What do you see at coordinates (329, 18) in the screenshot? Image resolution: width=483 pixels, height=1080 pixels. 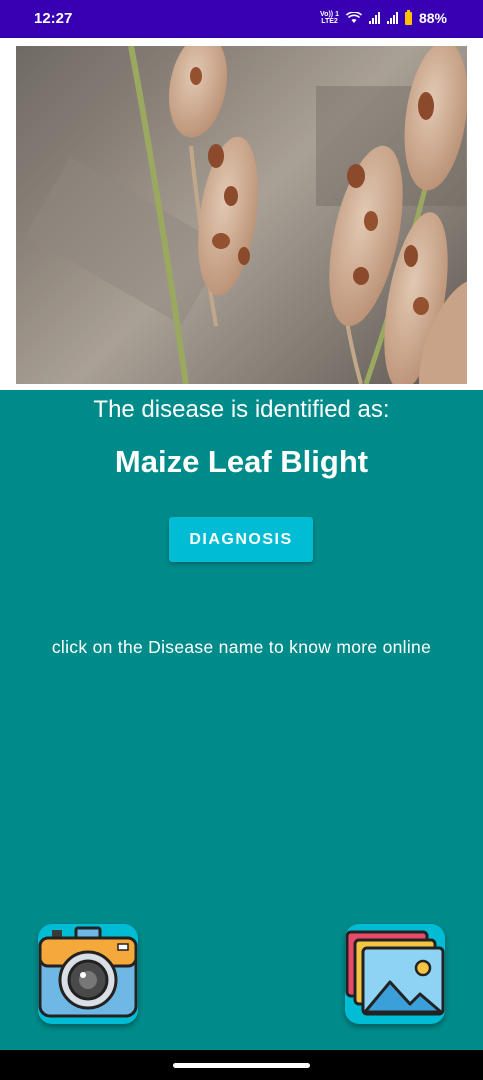 I see `volte-icon: Vo)) 1 LTE2` at bounding box center [329, 18].